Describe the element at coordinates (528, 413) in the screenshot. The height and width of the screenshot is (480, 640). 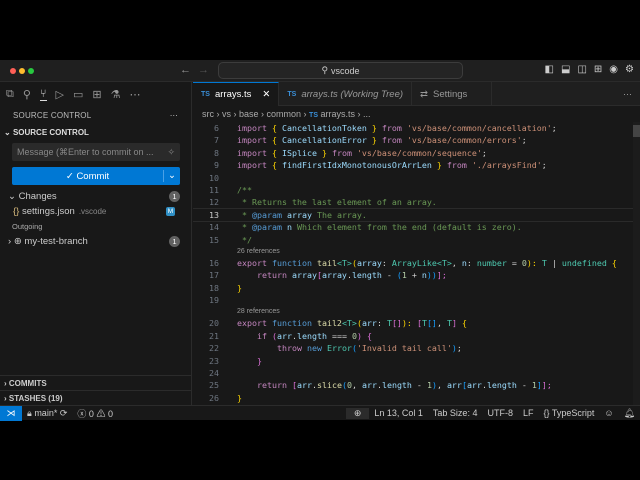
I see `line-ending: LF` at that location.